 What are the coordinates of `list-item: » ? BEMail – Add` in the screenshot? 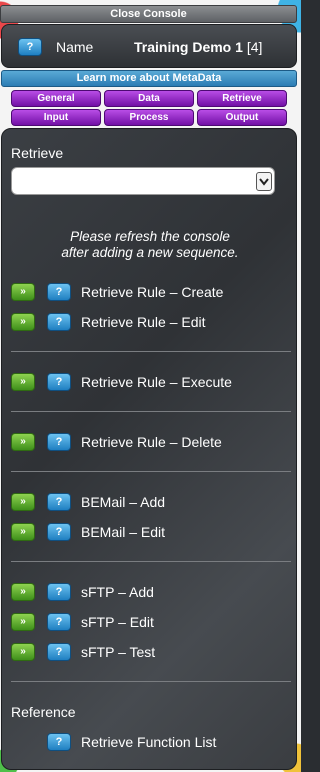 It's located at (146, 502).